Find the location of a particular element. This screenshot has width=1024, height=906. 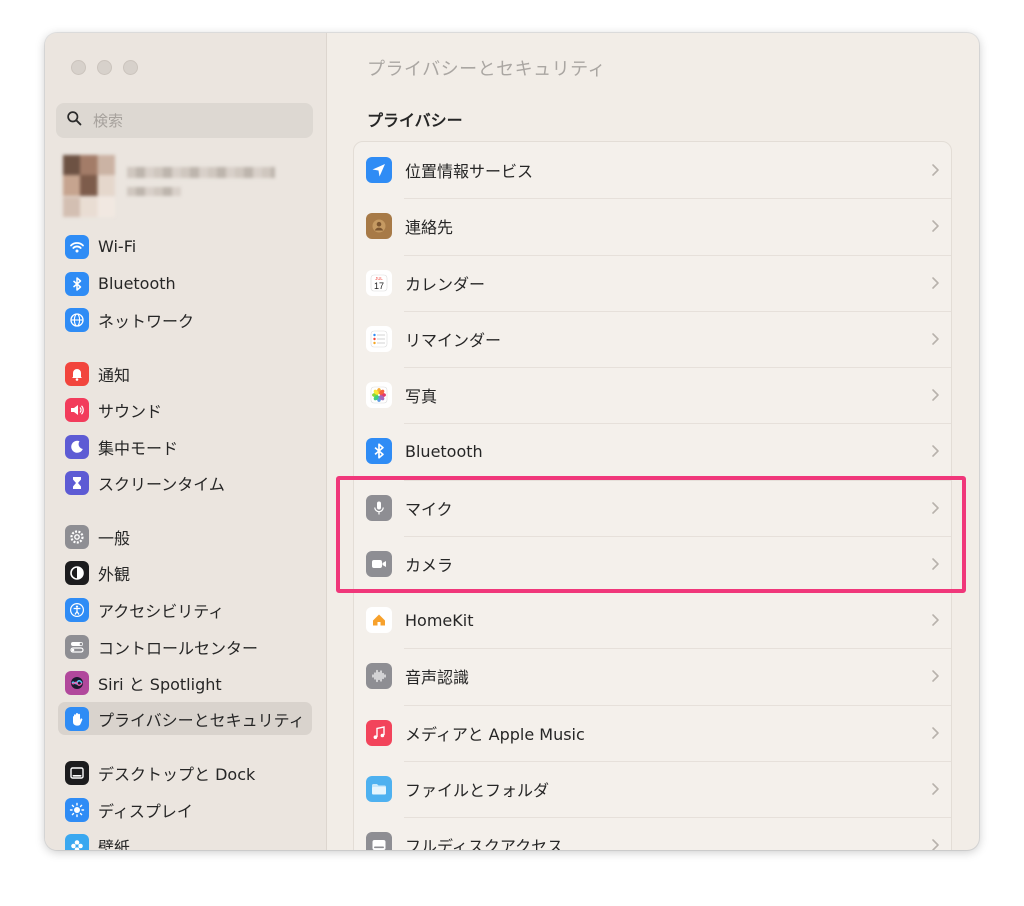

sidebar-item-toggles: コントロールセンター is located at coordinates (185, 646).